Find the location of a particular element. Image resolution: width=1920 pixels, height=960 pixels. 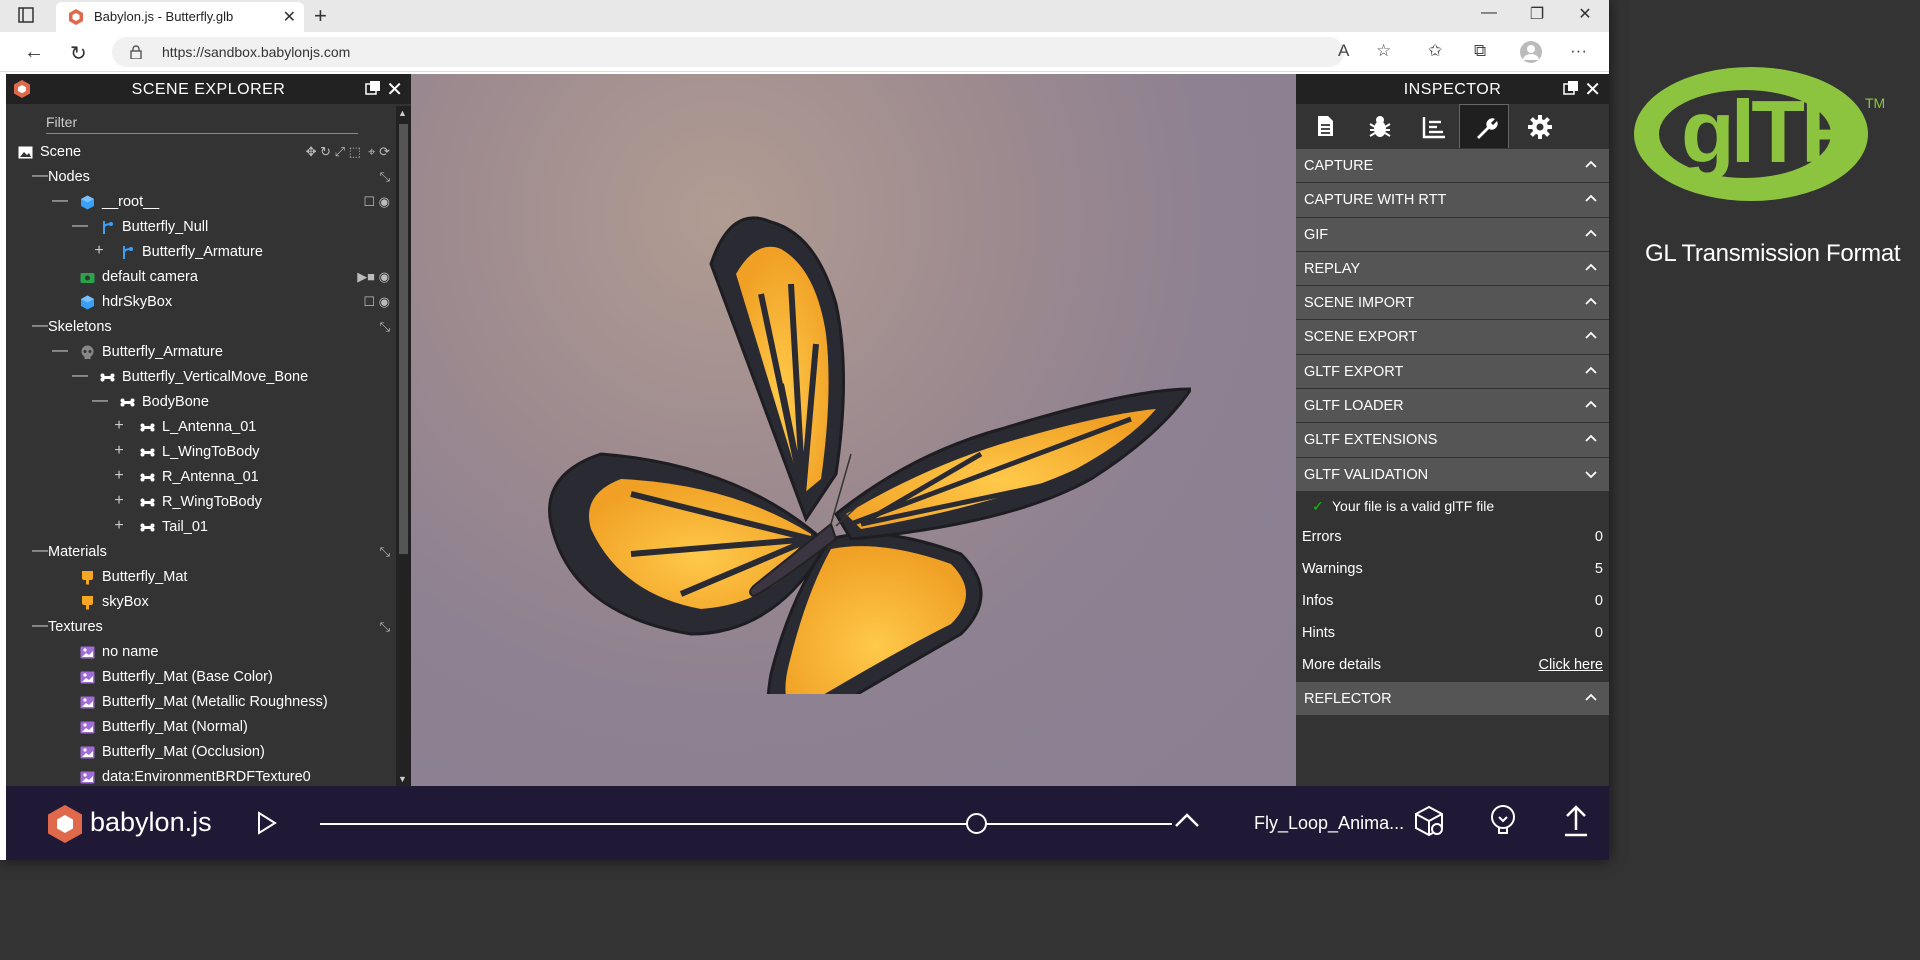

lightbulb-icon is located at coordinates (1503, 821).